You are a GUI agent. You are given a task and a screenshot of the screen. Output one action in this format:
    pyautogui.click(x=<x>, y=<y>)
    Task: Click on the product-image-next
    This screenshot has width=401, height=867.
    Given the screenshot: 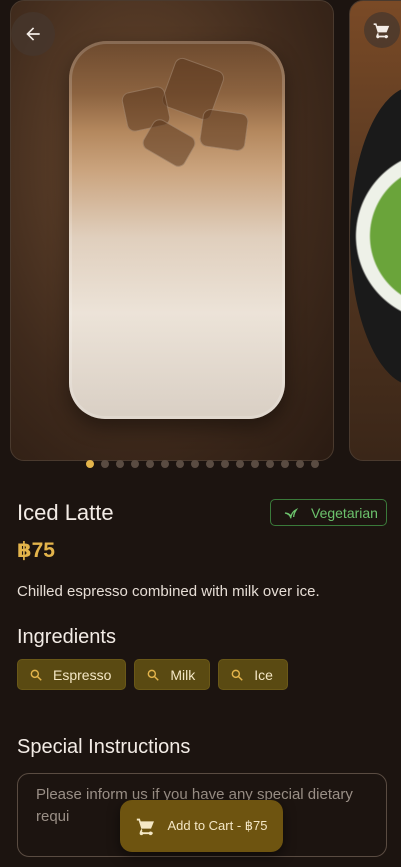 What is the action you would take?
    pyautogui.click(x=375, y=230)
    